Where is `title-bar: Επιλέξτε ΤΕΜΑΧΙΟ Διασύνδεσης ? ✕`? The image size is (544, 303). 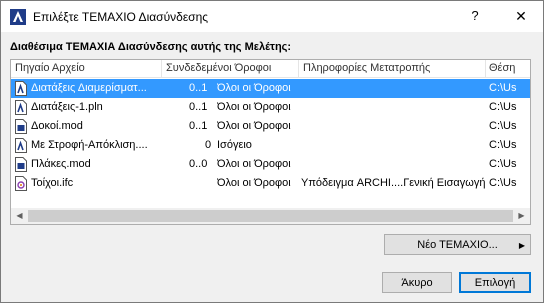 title-bar: Επιλέξτε ΤΕΜΑΧΙΟ Διασύνδεσης ? ✕ is located at coordinates (272, 16).